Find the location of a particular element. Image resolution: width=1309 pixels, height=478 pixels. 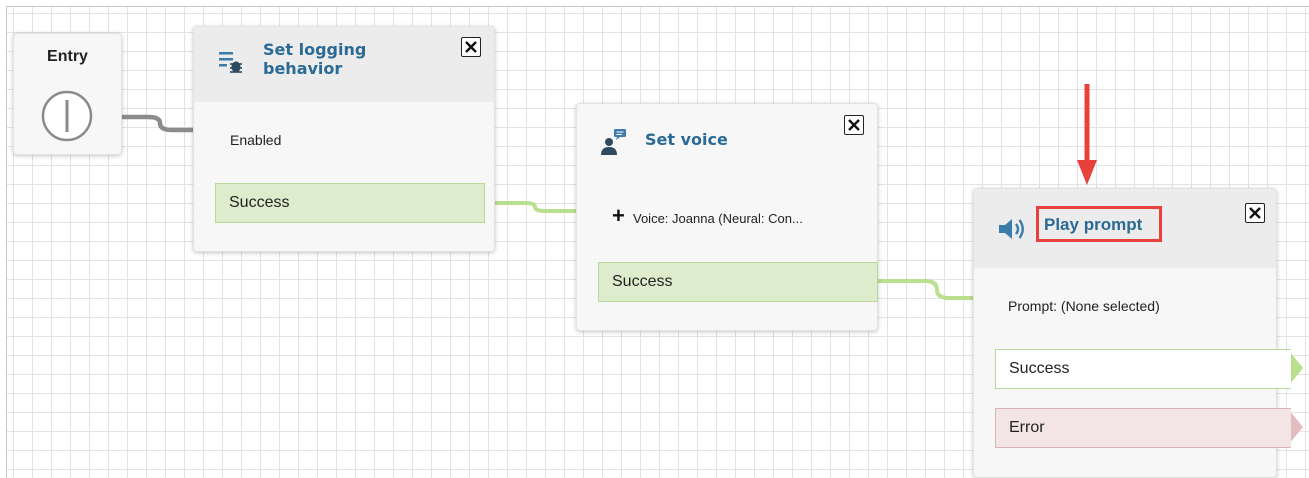

voice-person-icon is located at coordinates (613, 142).